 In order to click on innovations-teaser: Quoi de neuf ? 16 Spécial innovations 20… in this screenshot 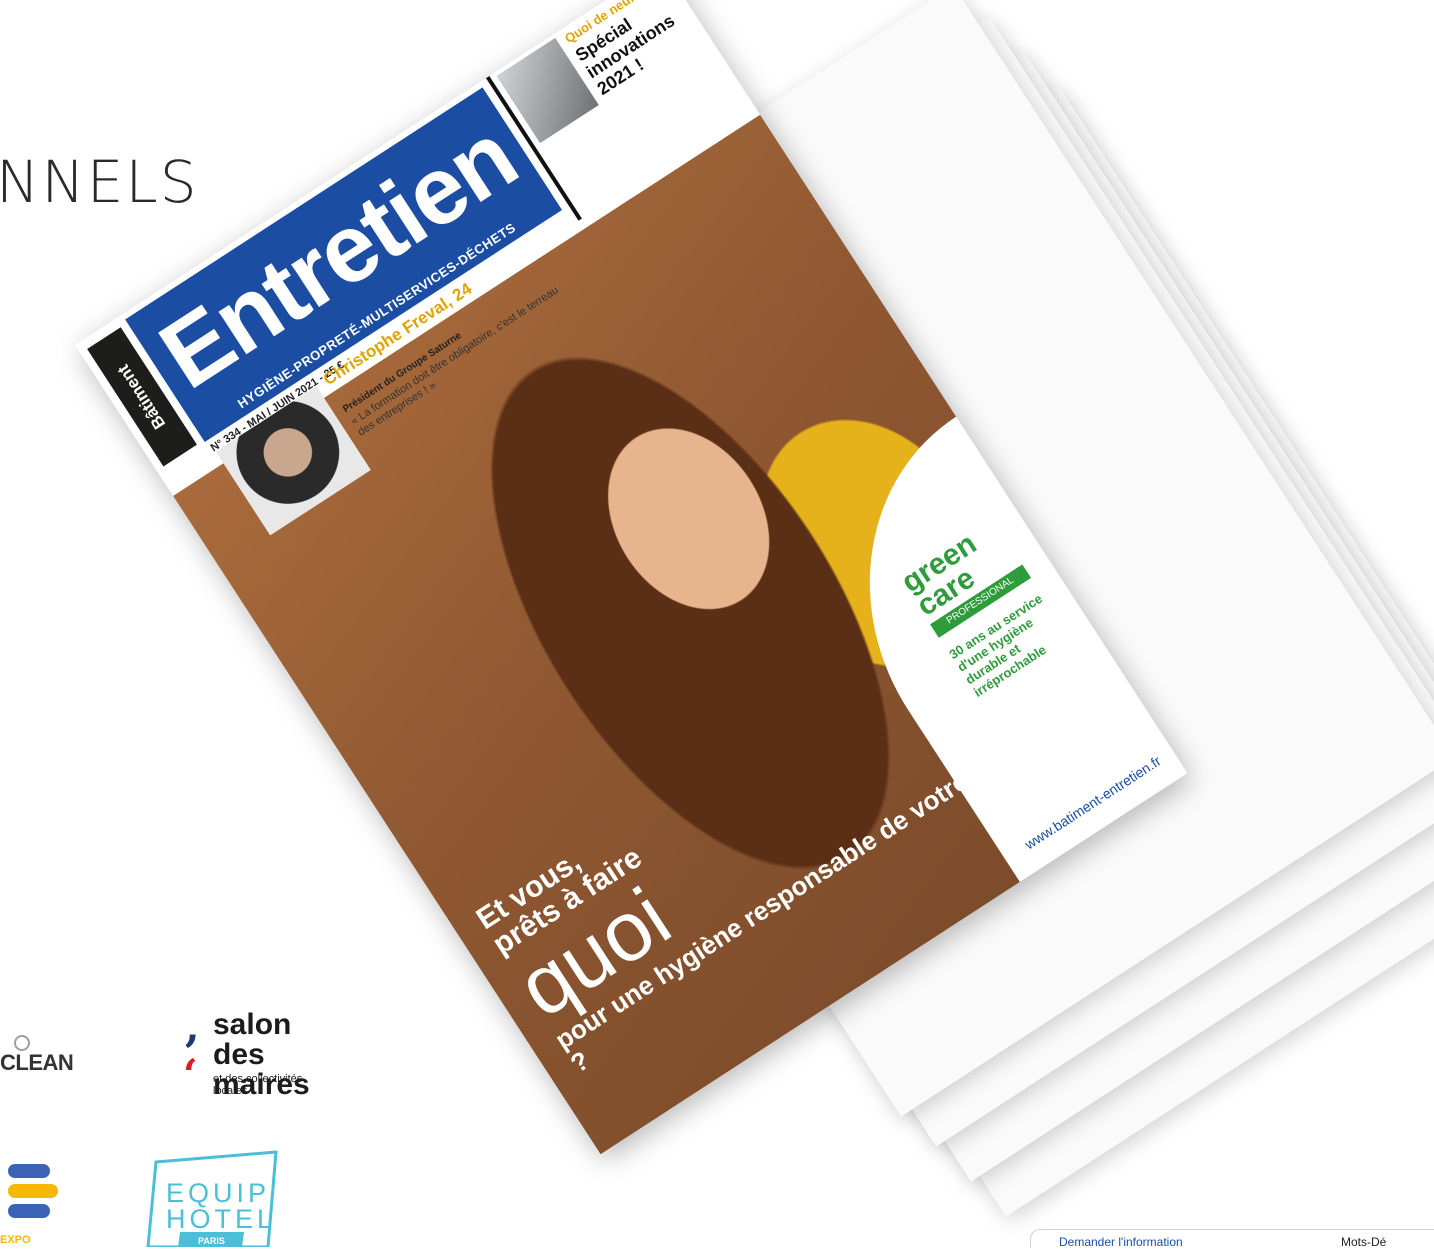, I will do `click(617, 101)`.